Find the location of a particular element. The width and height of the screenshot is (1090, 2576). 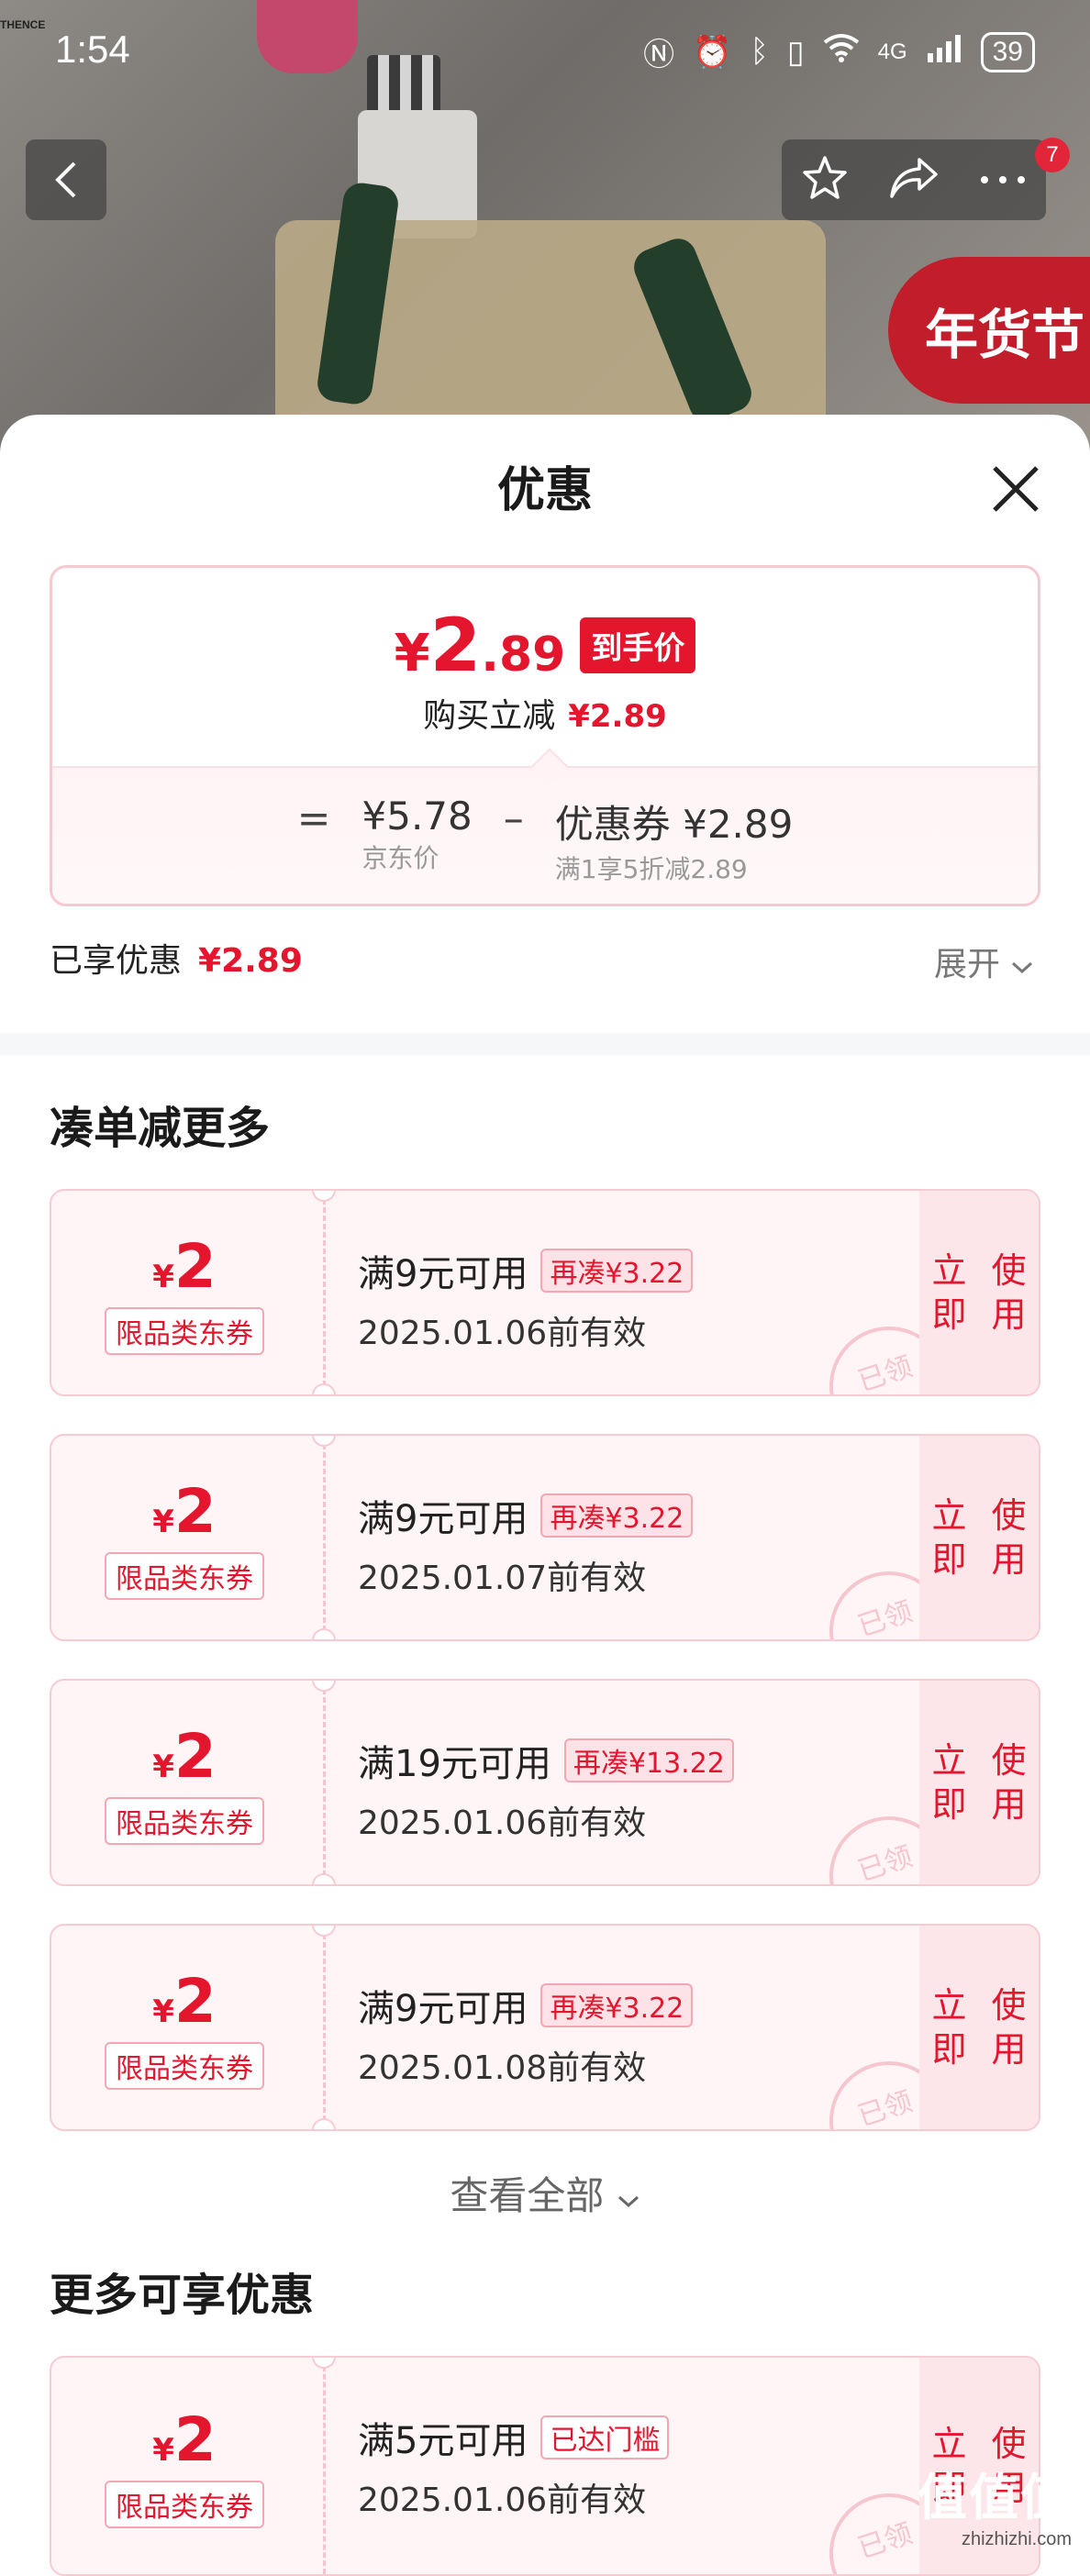

instant-discount-value: ¥2.89 is located at coordinates (617, 716).